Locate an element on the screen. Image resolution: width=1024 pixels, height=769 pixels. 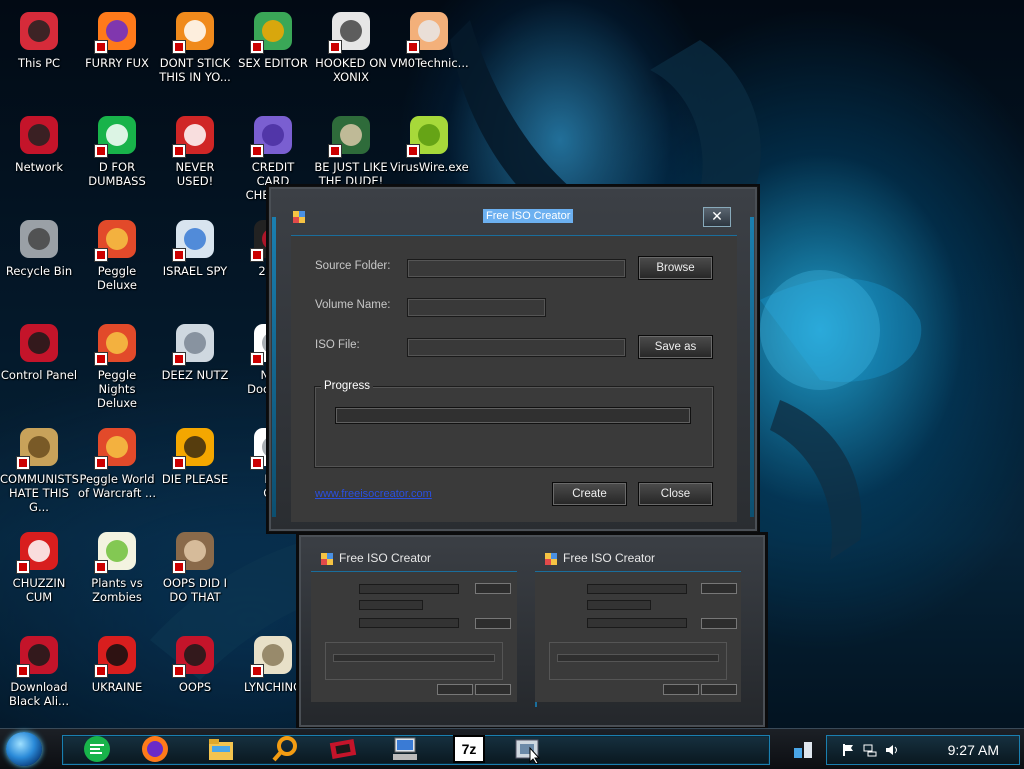
source-folder-input is located at coordinates (516, 268).